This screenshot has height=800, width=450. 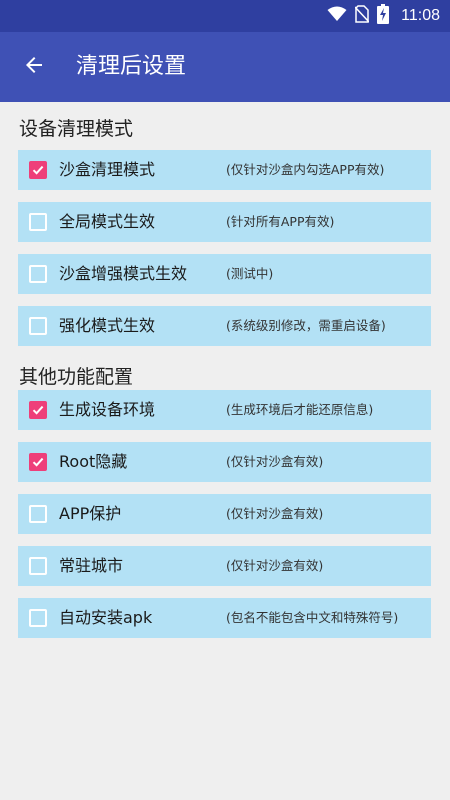 What do you see at coordinates (76, 129) in the screenshot?
I see `section-title-device-clean-mode: 设备清理模式` at bounding box center [76, 129].